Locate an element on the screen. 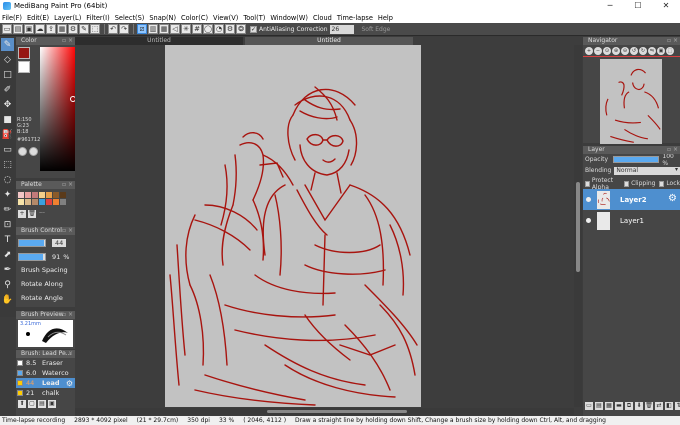  menu-select: Select(S) is located at coordinates (130, 18).